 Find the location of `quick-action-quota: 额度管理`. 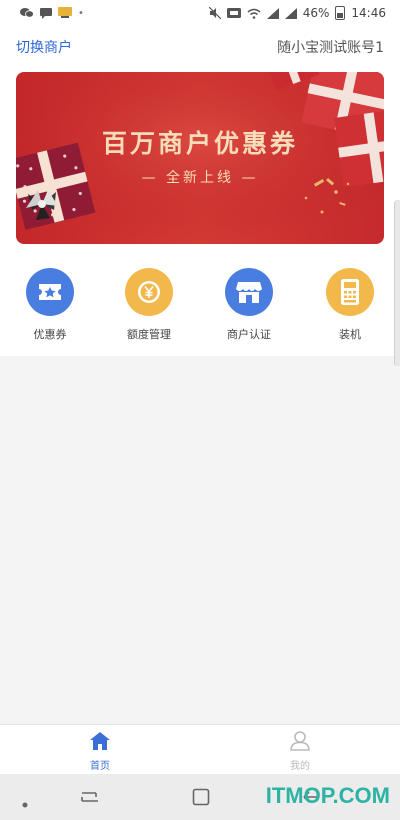

quick-action-quota: 额度管理 is located at coordinates (149, 305).